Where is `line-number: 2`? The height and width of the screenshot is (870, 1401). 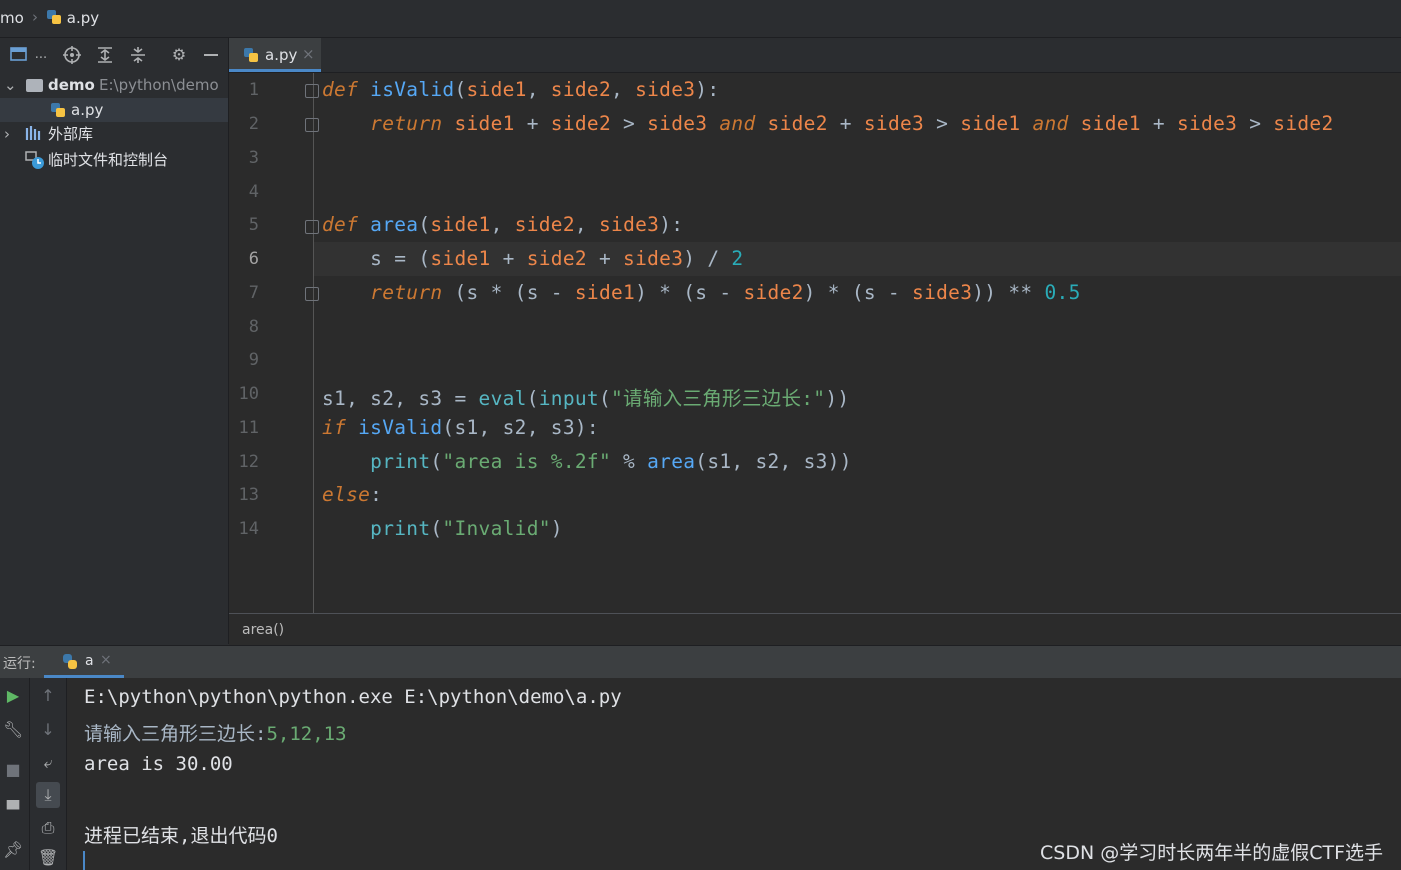 line-number: 2 is located at coordinates (253, 124).